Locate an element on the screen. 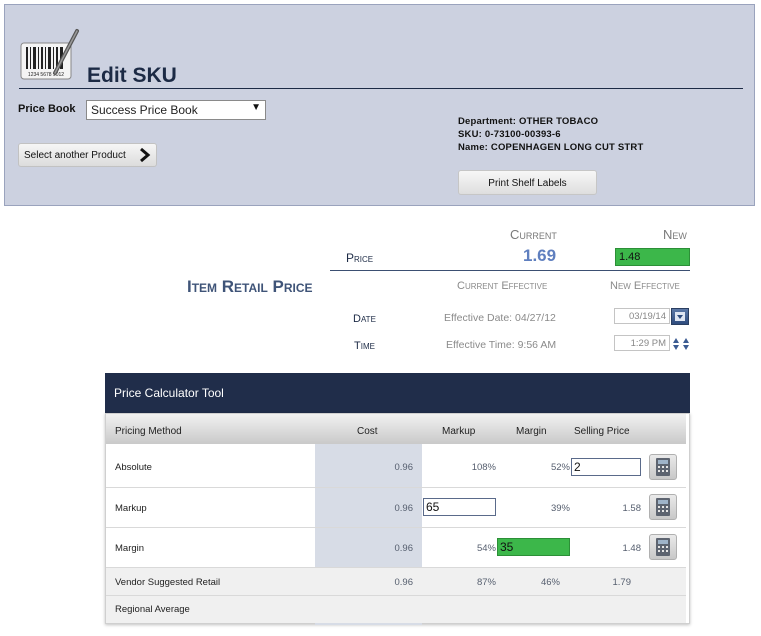  barcode-digits: 1234 5678 9012 is located at coordinates (46, 75).